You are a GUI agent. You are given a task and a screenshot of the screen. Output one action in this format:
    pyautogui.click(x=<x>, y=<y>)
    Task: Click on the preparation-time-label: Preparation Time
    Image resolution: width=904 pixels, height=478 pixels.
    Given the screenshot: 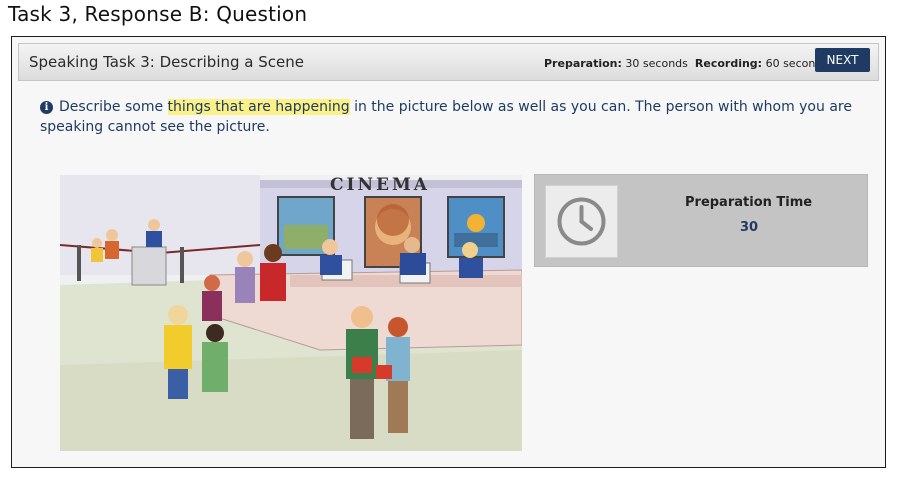 What is the action you would take?
    pyautogui.click(x=749, y=202)
    